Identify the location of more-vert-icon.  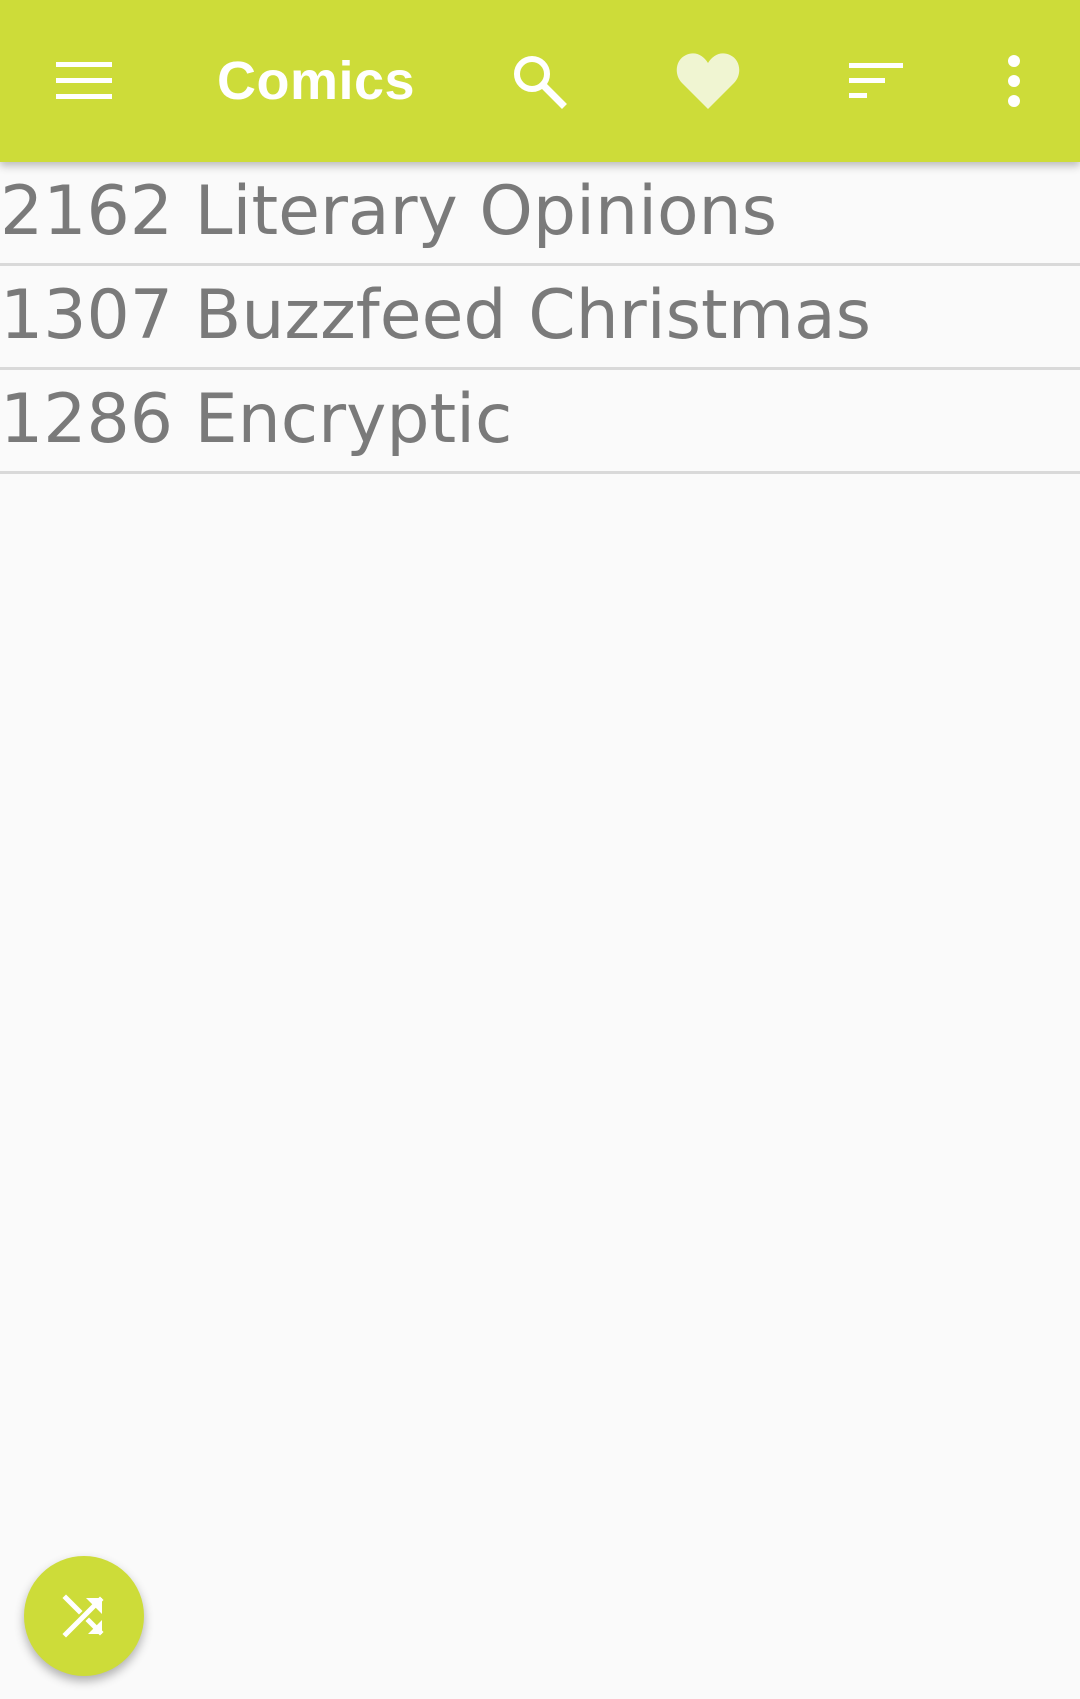
(1014, 81).